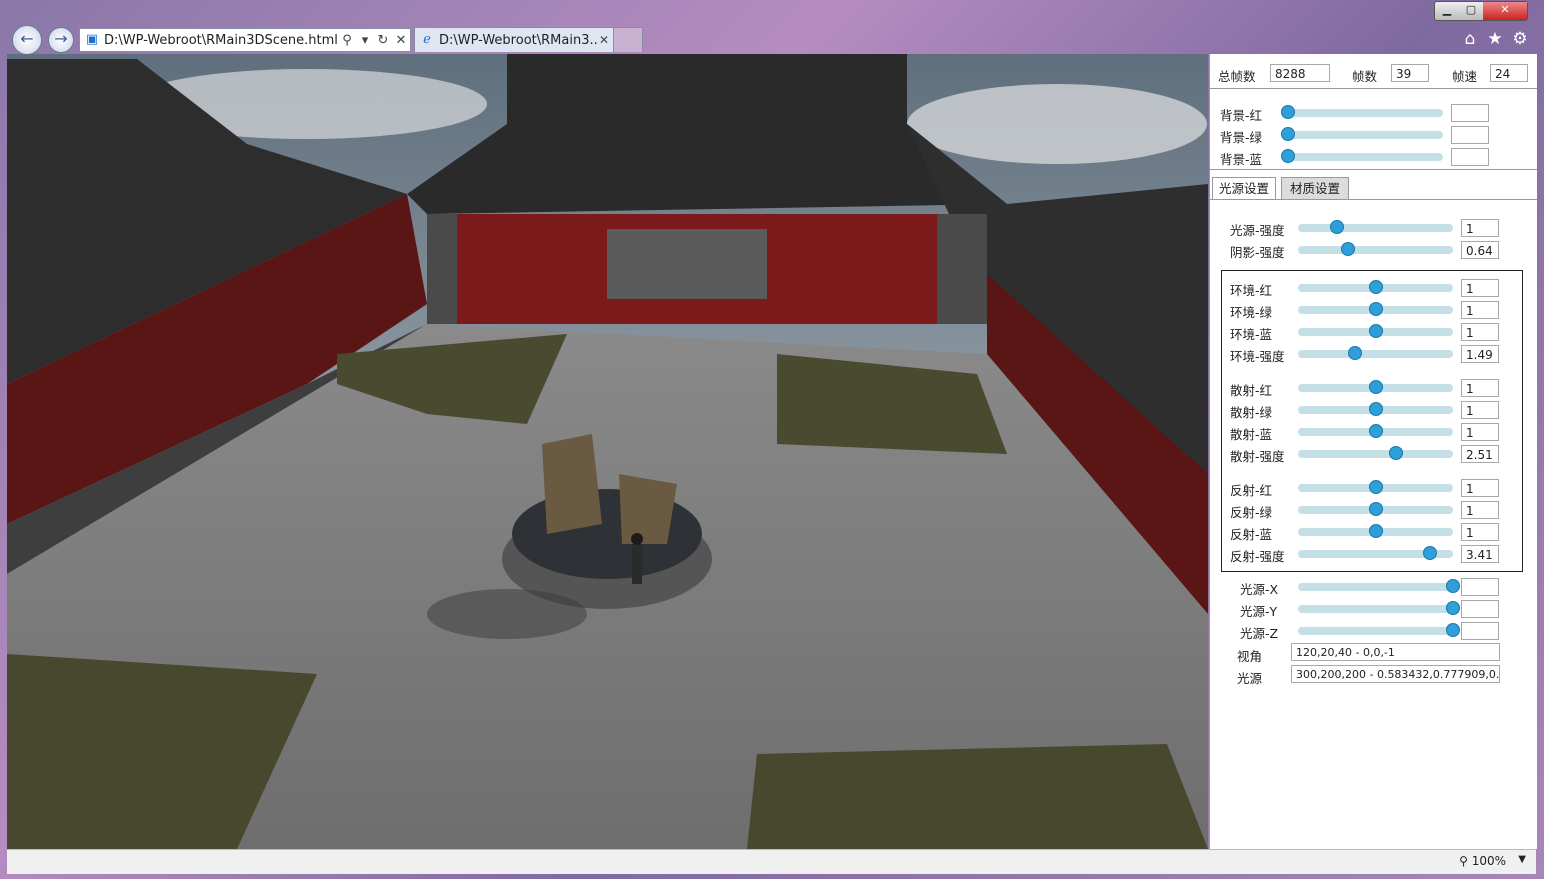 Image resolution: width=1544 pixels, height=879 pixels. What do you see at coordinates (1480, 454) in the screenshot?
I see `material-value-field: 2.51` at bounding box center [1480, 454].